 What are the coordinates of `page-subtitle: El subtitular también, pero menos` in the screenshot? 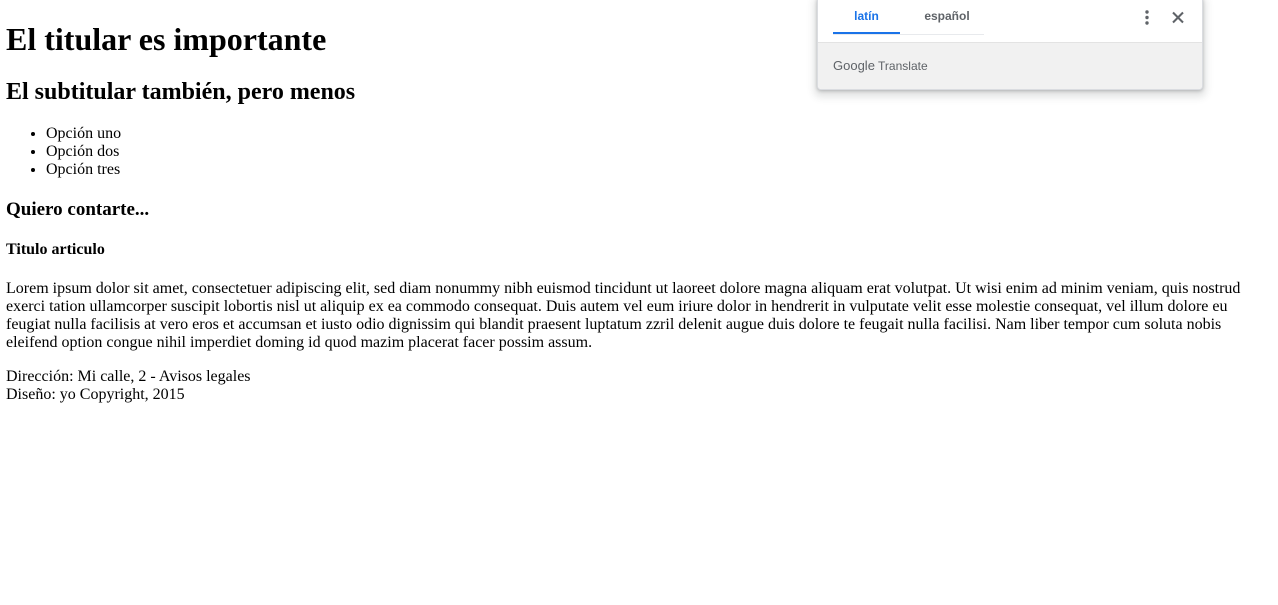 It's located at (181, 92).